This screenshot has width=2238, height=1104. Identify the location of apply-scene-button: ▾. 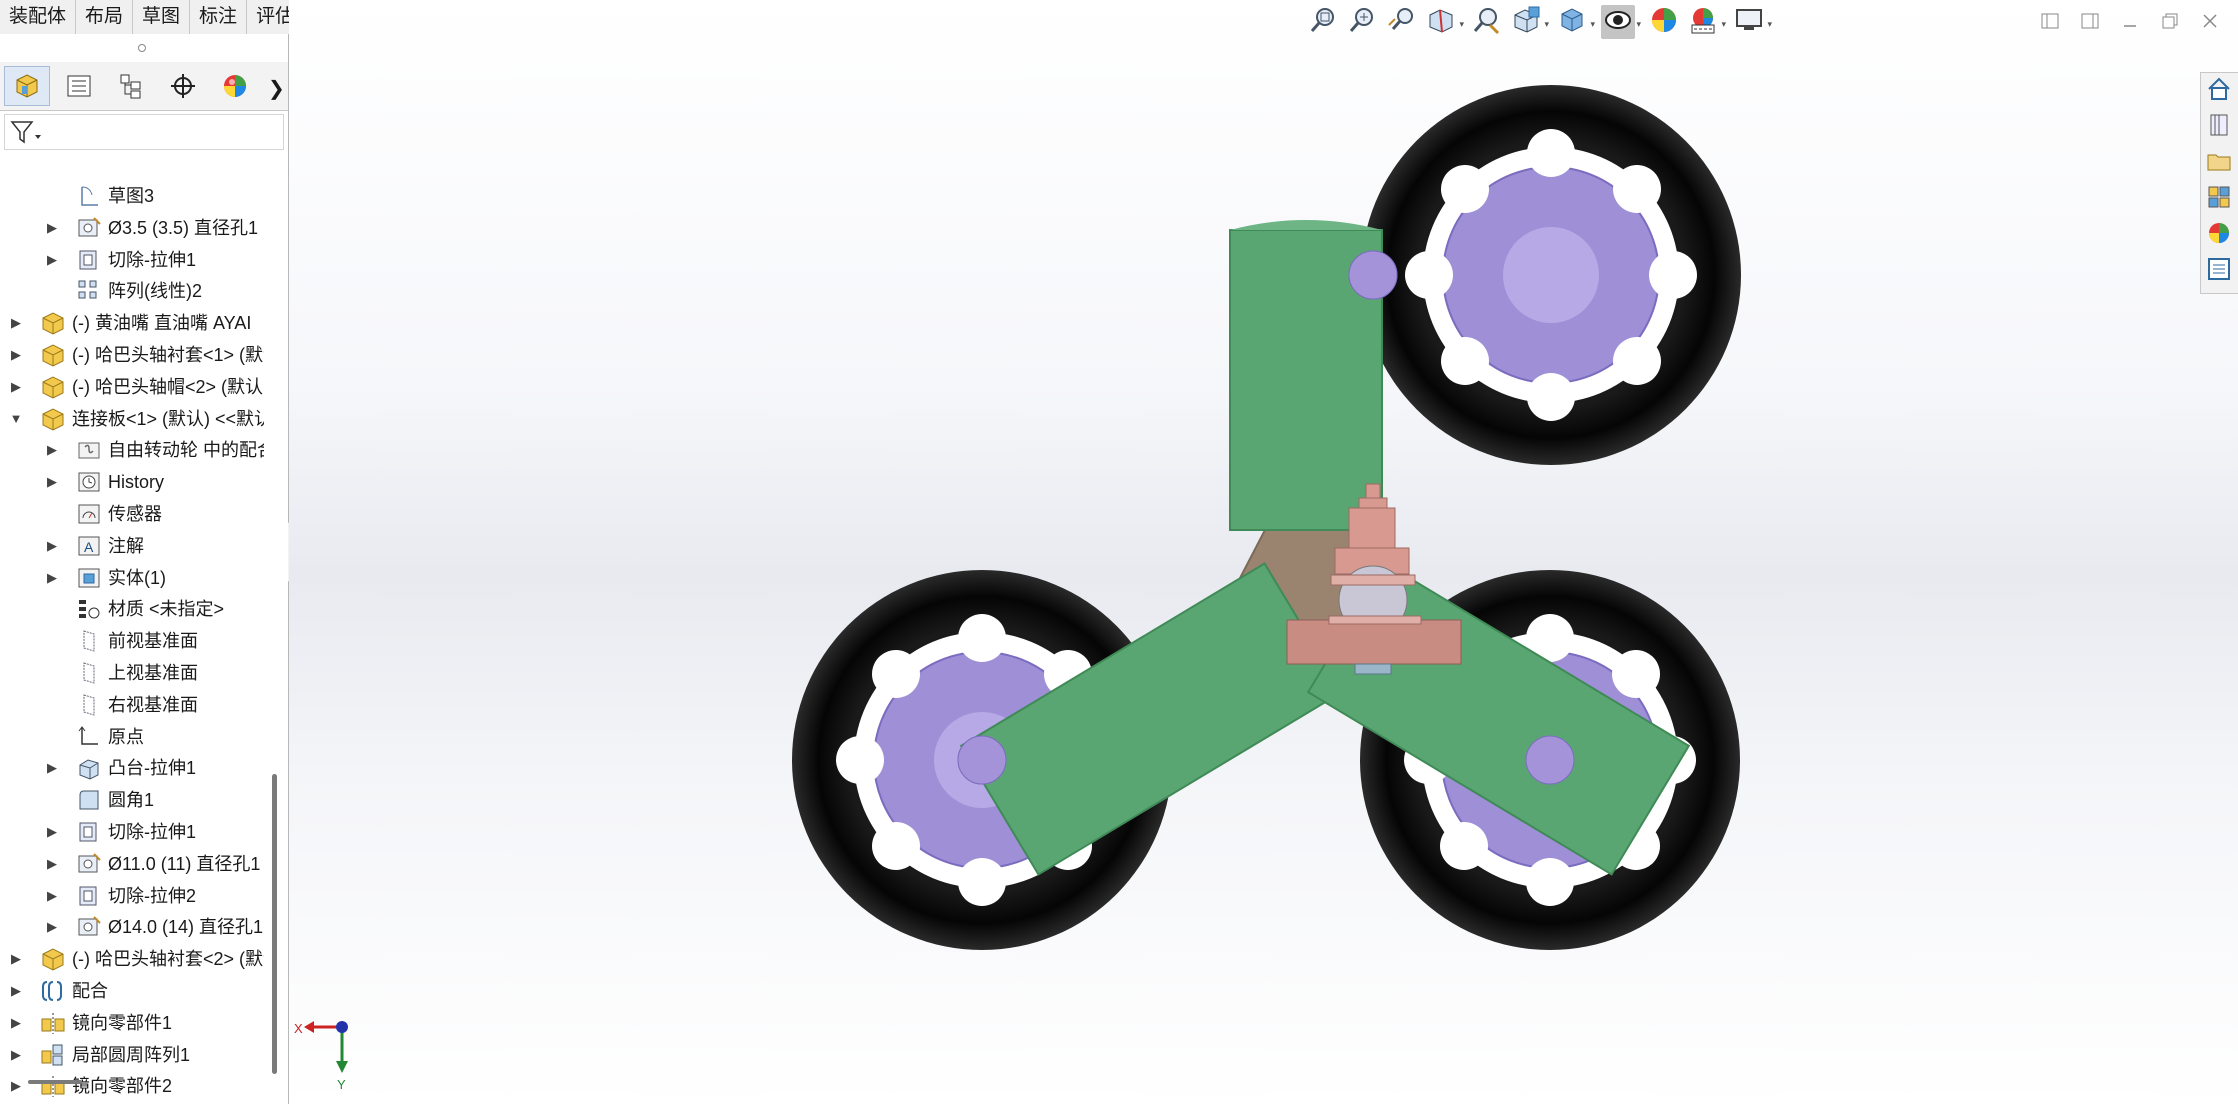
(1706, 22).